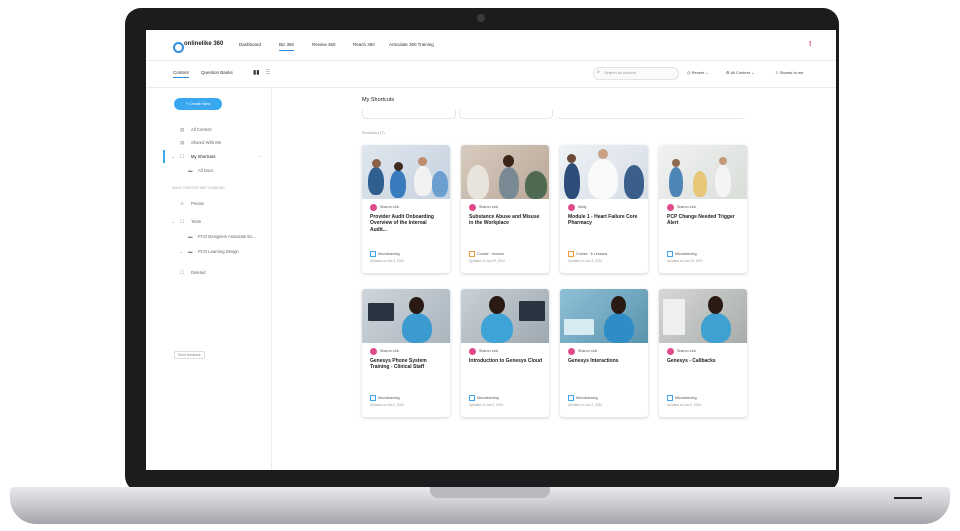  I want to click on recent-label: Recent, so click(698, 72).